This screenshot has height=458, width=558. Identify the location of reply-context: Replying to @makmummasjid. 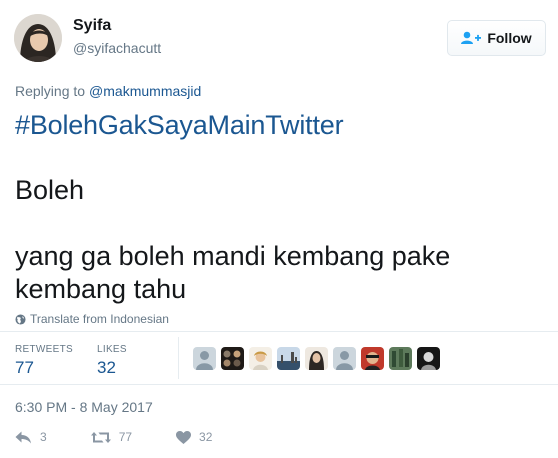
(108, 91).